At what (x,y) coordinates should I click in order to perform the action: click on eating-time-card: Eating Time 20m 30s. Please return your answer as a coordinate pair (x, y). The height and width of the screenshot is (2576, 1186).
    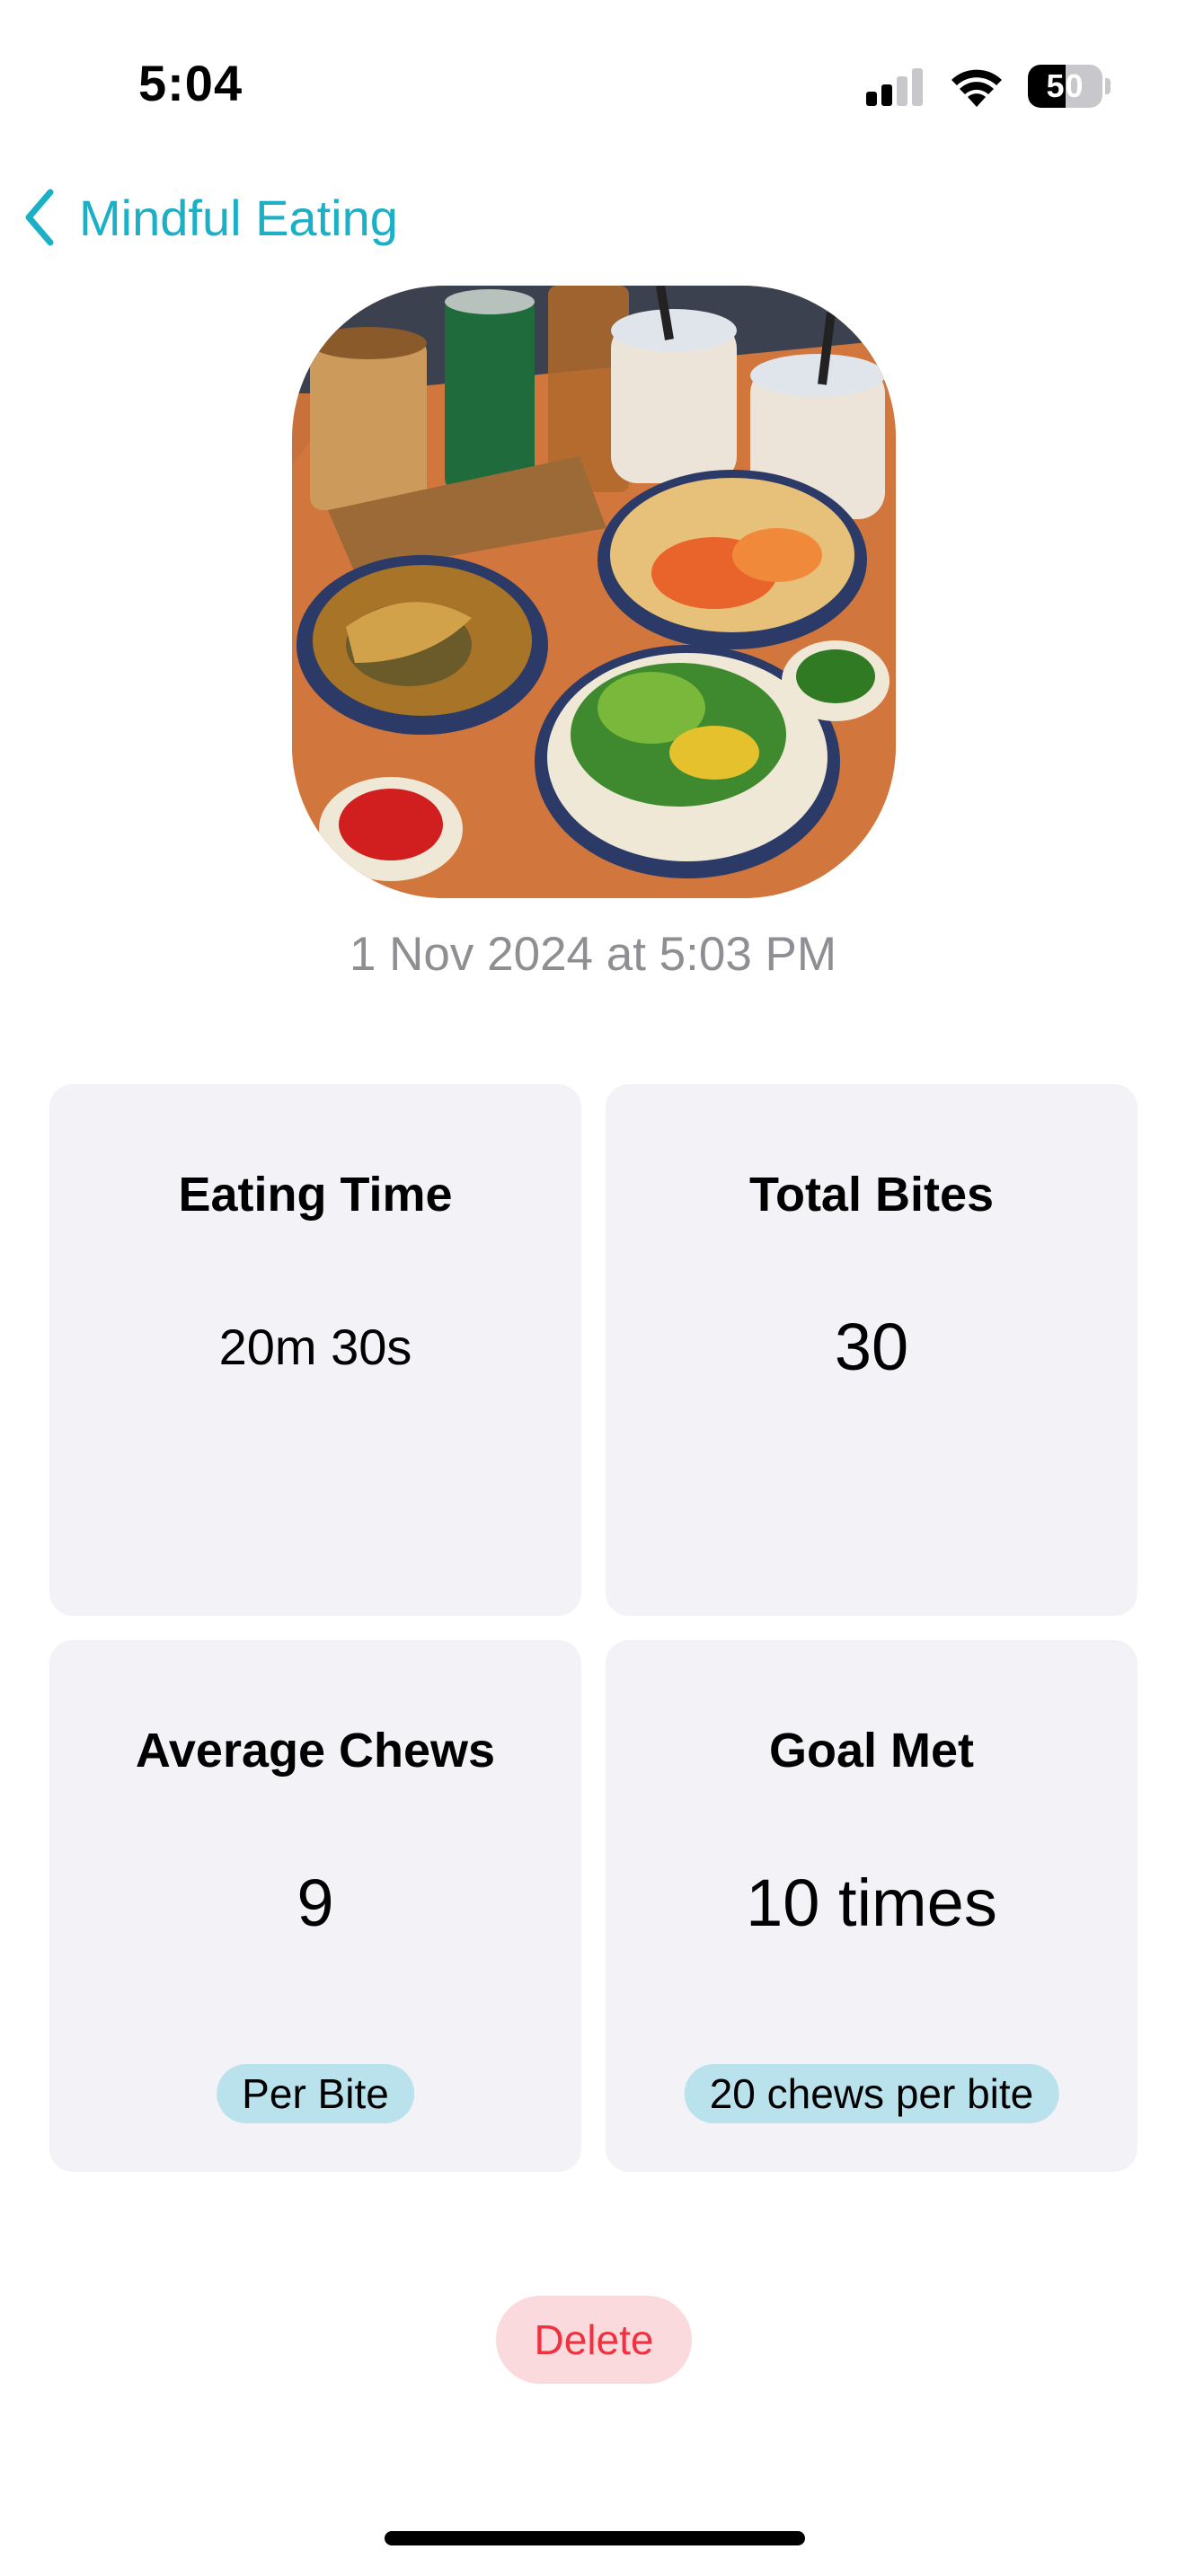
    Looking at the image, I should click on (315, 1350).